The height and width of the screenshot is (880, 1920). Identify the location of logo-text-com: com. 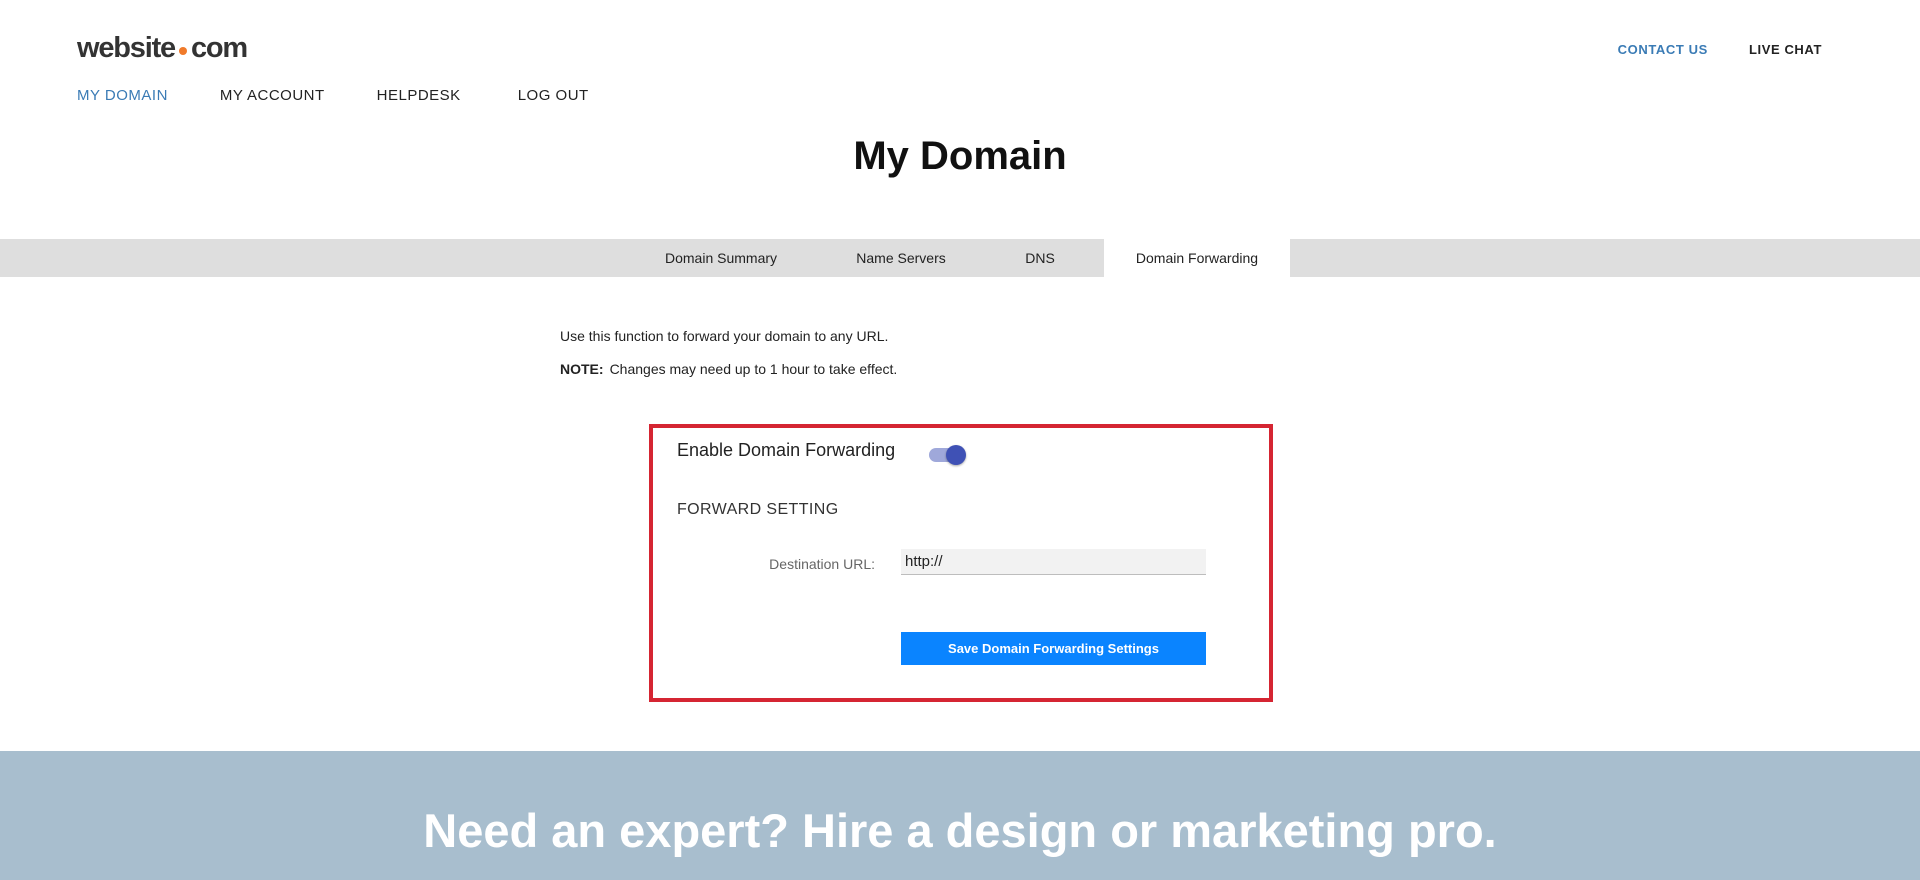
(219, 48).